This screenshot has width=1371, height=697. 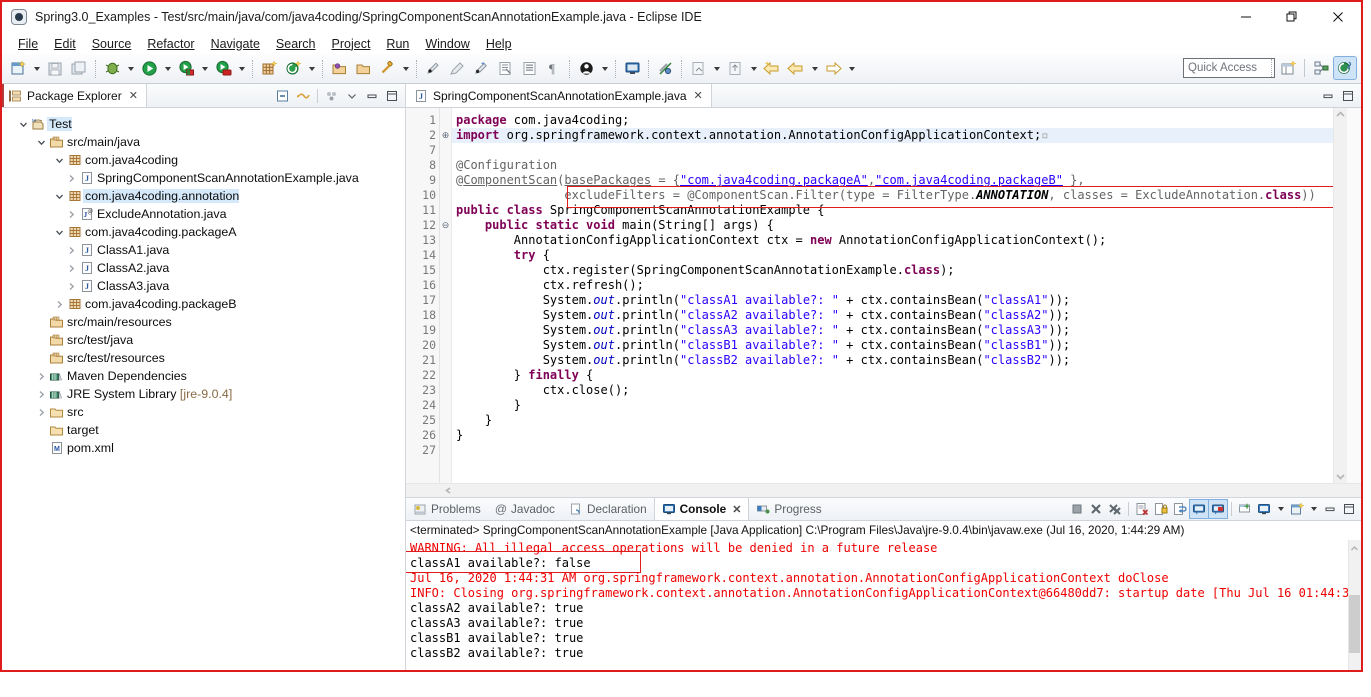 I want to click on toggle-block-selection-icon, so click(x=505, y=69).